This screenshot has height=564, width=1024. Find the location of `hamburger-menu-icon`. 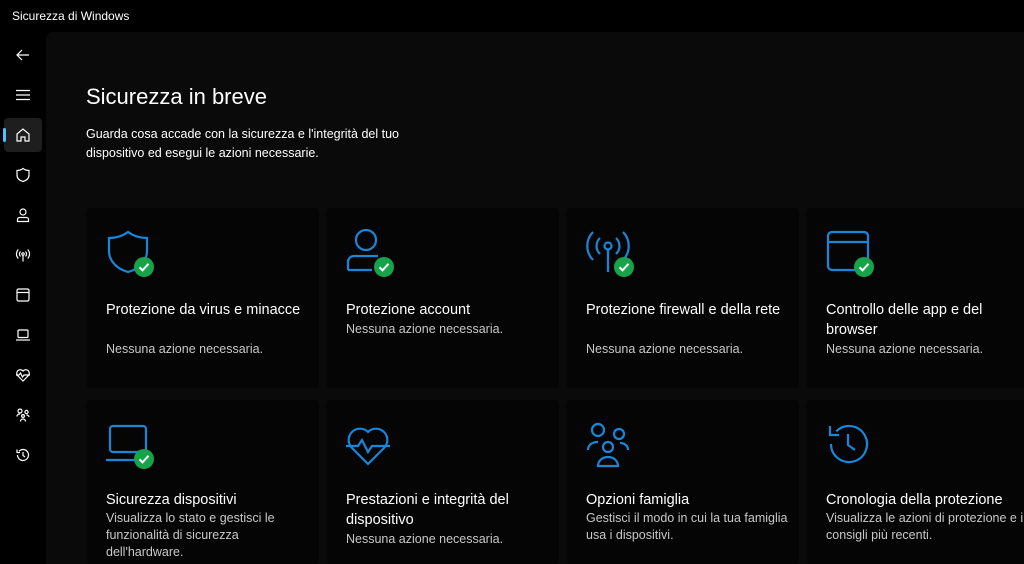

hamburger-menu-icon is located at coordinates (23, 95).